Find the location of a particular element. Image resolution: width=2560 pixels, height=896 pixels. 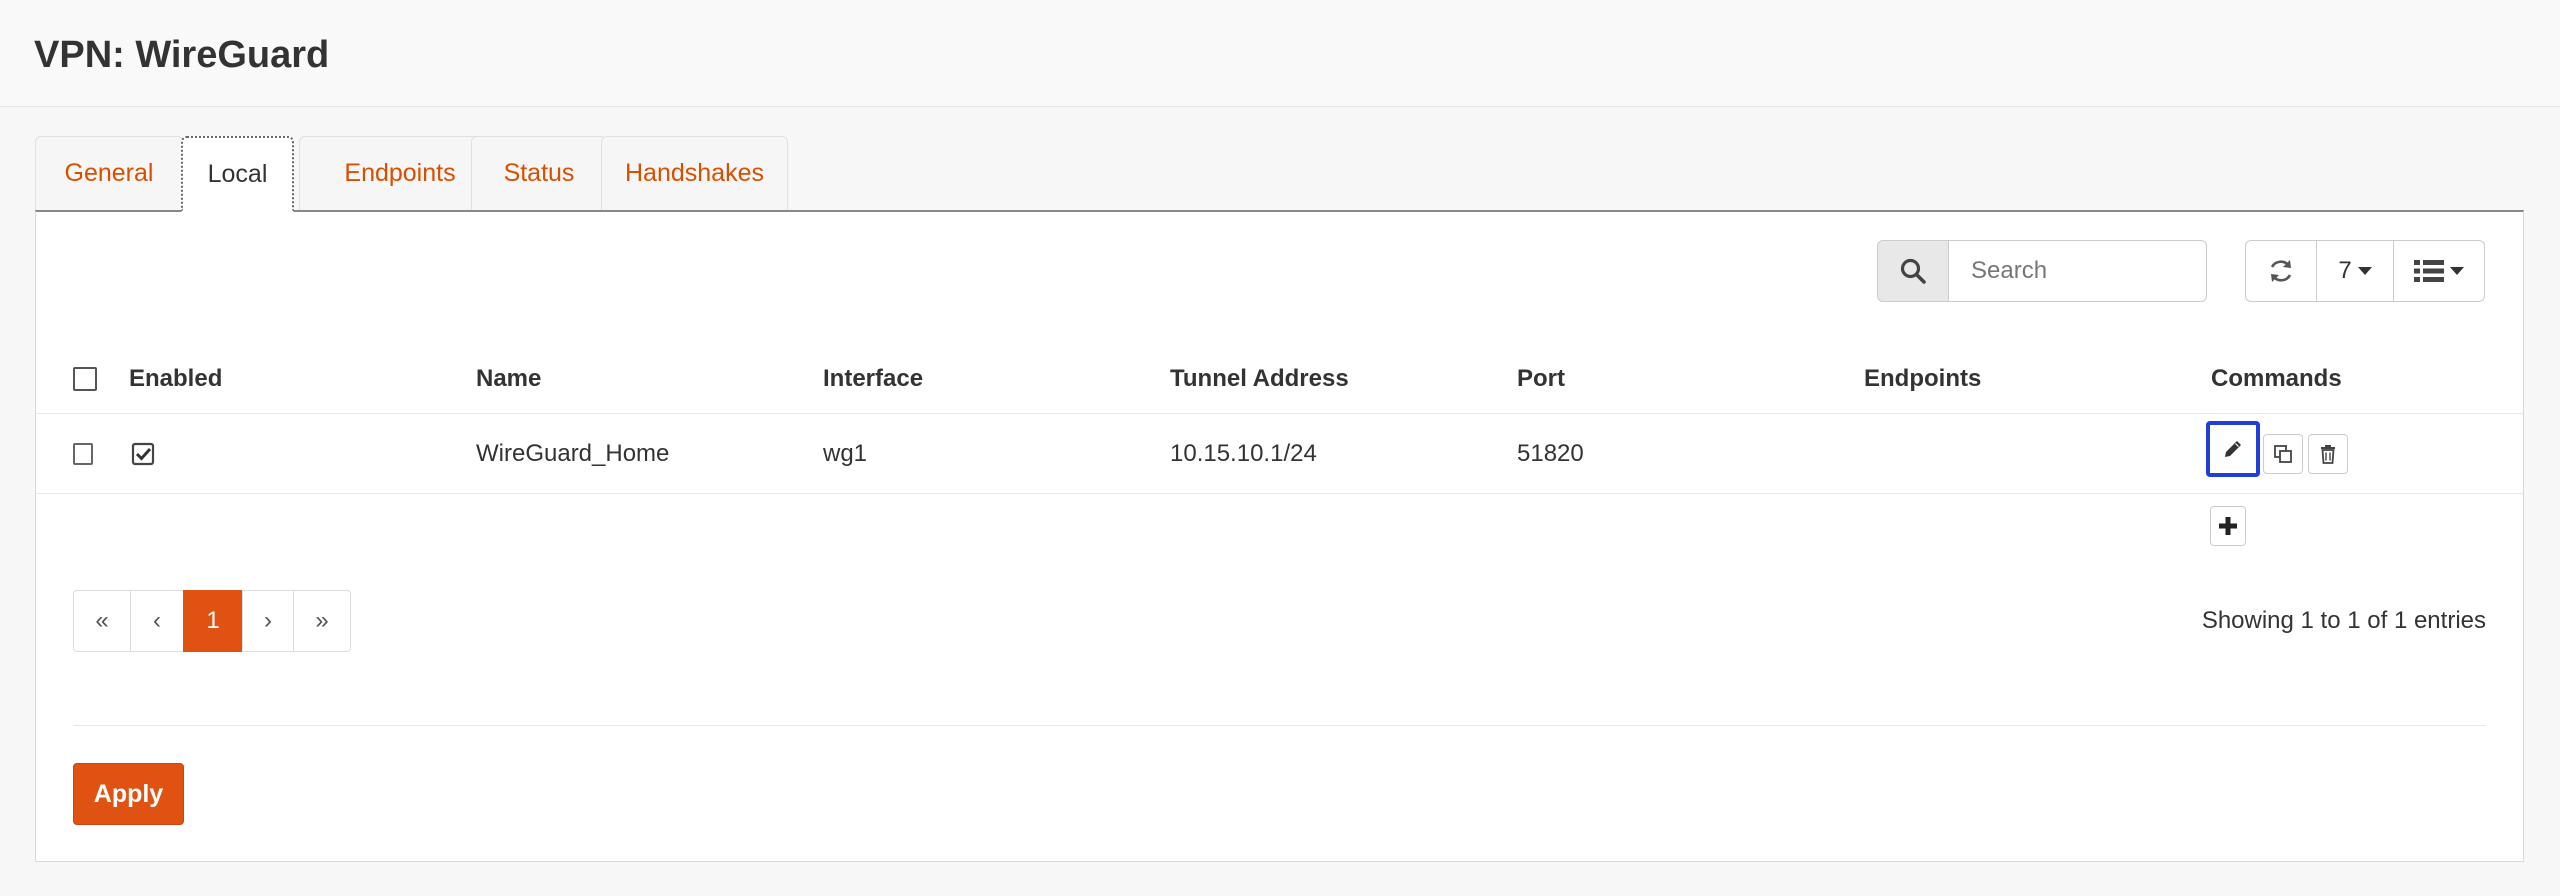

grid-toolbar: 7 is located at coordinates (2365, 271).